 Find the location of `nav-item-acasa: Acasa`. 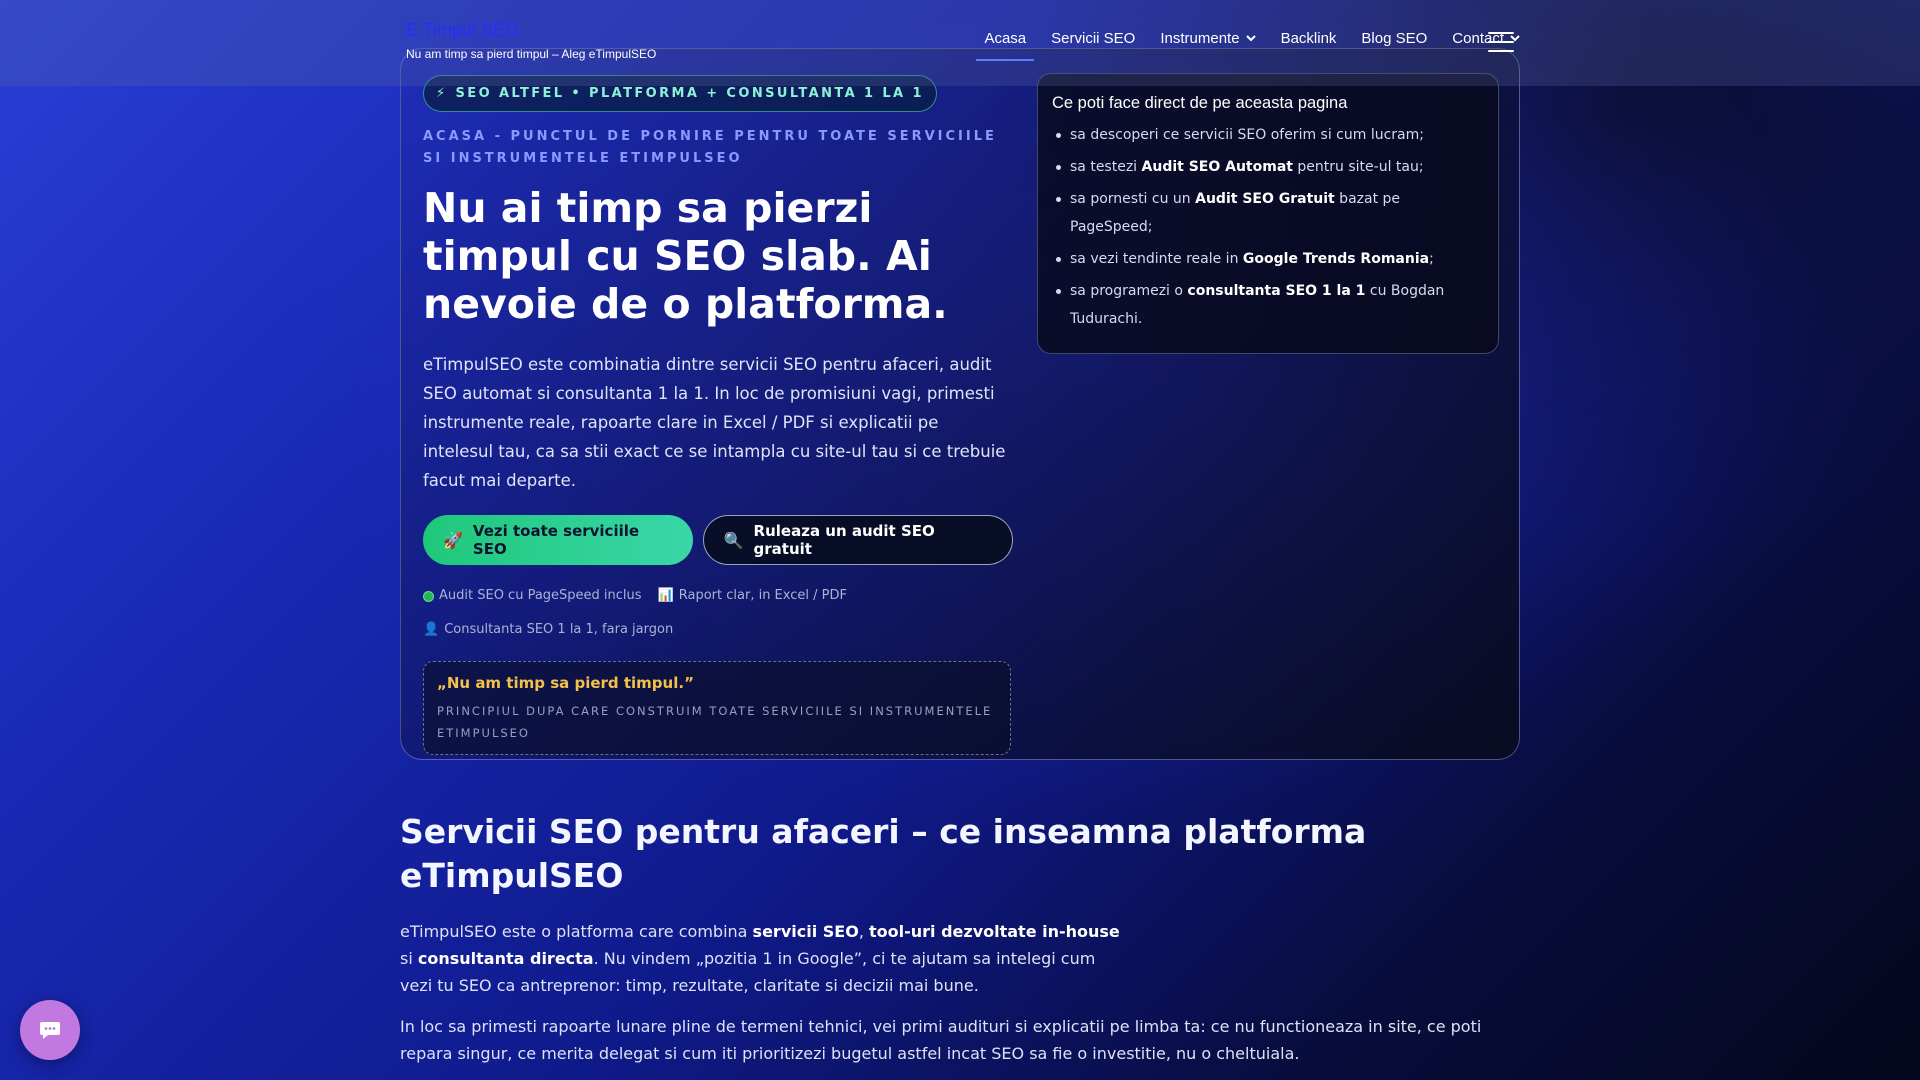

nav-item-acasa: Acasa is located at coordinates (1005, 45).